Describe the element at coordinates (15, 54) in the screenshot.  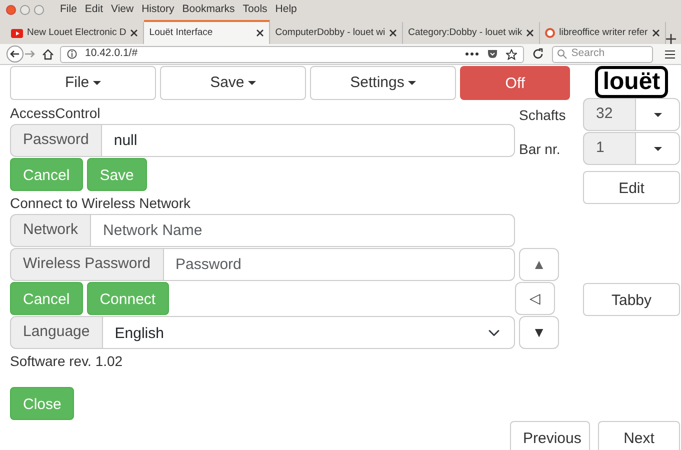
I see `back-icon` at that location.